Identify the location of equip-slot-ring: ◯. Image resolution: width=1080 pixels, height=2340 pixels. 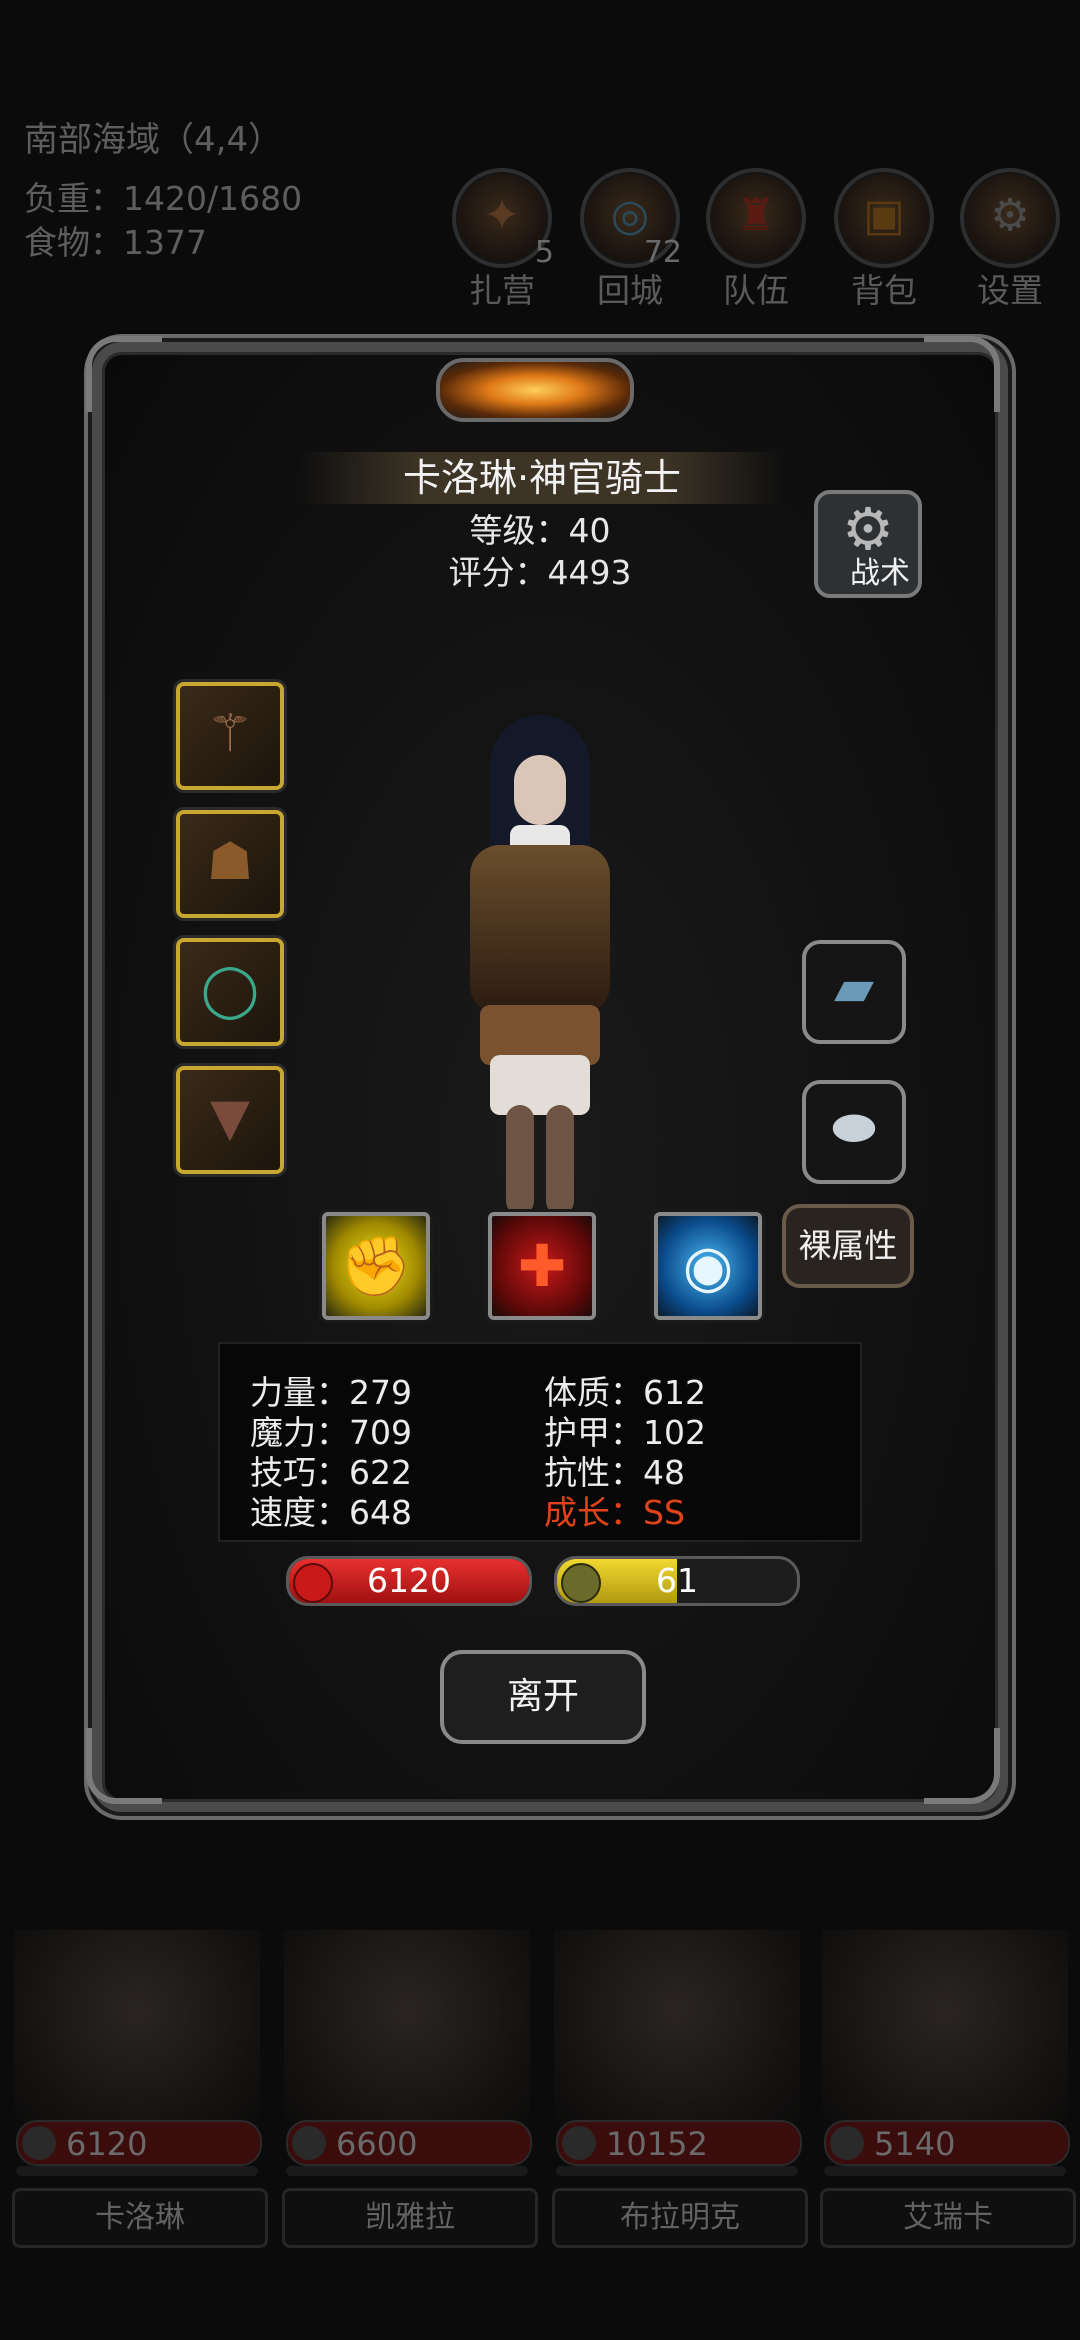
(230, 992).